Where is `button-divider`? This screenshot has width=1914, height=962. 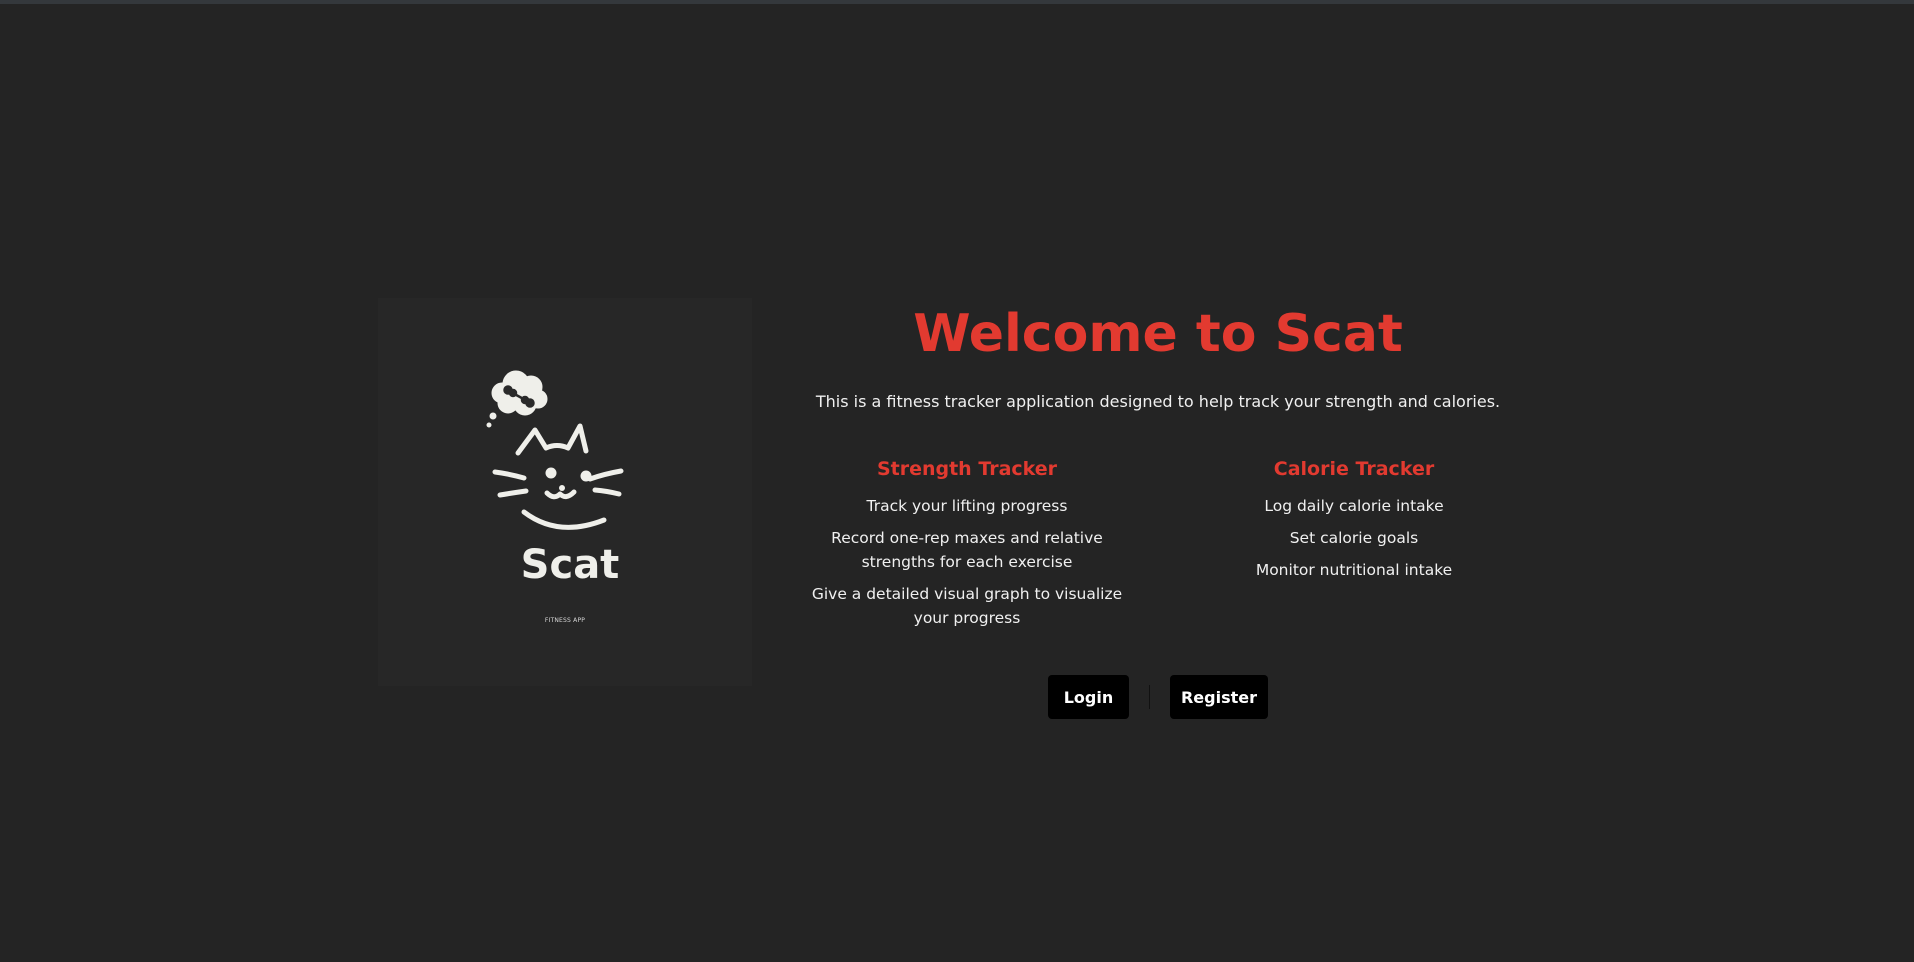
button-divider is located at coordinates (1149, 697).